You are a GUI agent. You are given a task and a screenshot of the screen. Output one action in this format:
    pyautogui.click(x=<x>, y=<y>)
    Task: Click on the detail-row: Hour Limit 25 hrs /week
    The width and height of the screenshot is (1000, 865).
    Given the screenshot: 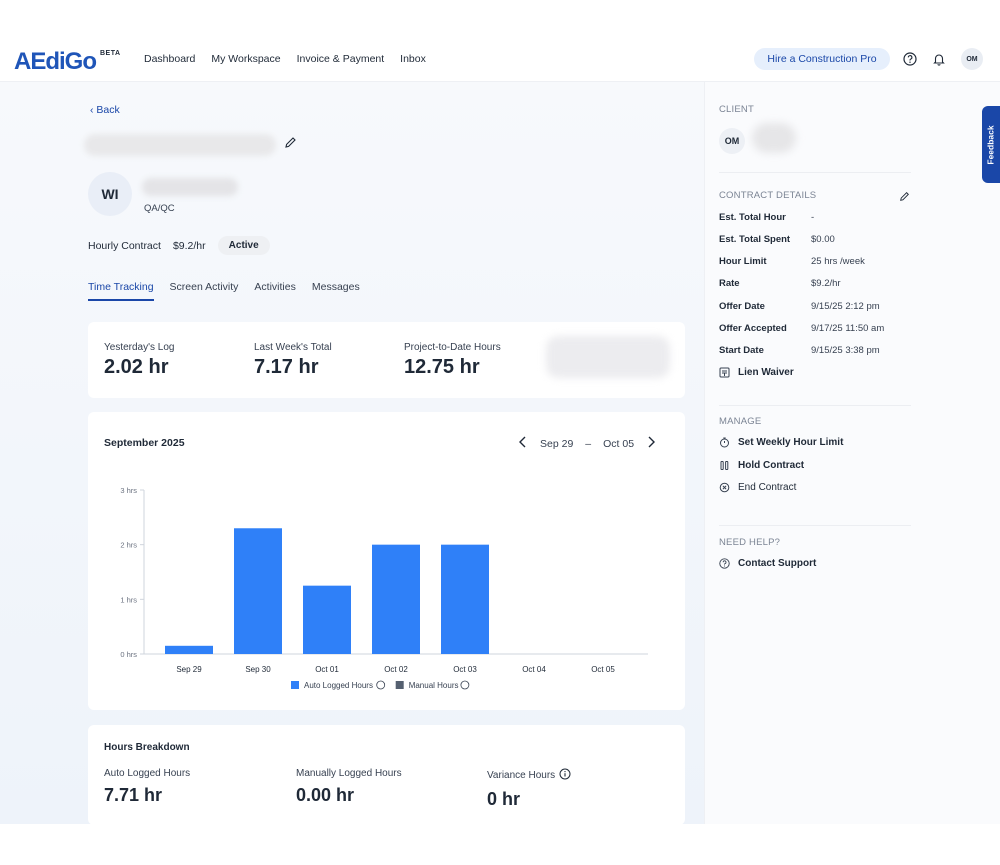 What is the action you would take?
    pyautogui.click(x=792, y=261)
    